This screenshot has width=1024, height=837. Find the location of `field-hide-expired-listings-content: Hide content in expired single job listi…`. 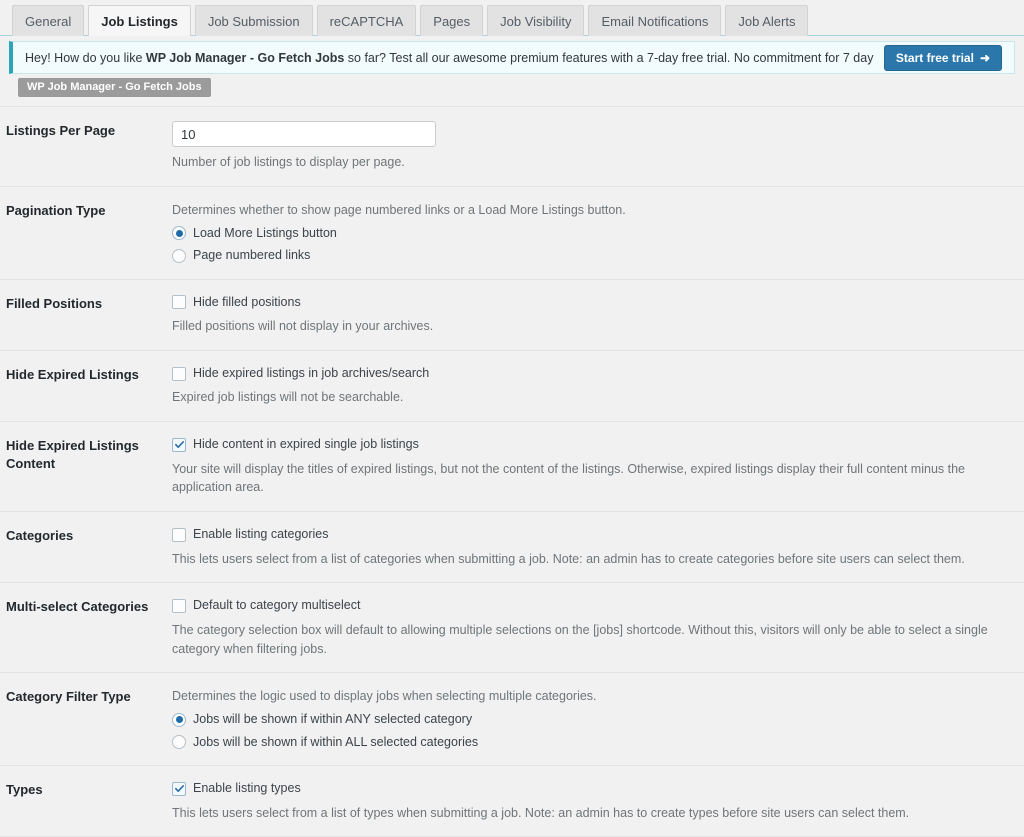

field-hide-expired-listings-content: Hide content in expired single job listi… is located at coordinates (598, 466).